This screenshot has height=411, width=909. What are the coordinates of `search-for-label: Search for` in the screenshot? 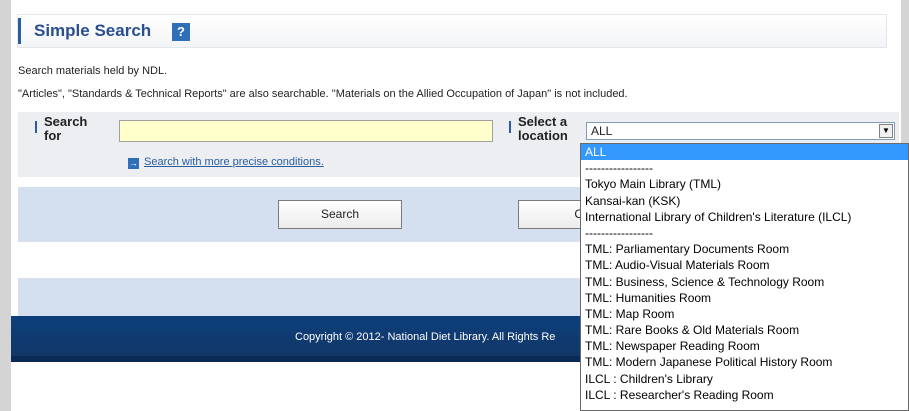 It's located at (64, 128).